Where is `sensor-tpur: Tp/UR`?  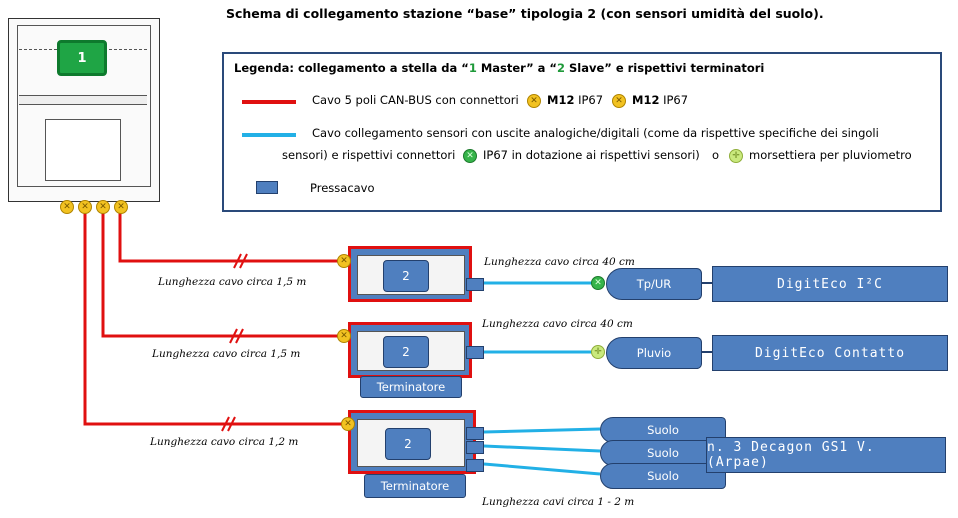 sensor-tpur: Tp/UR is located at coordinates (654, 284).